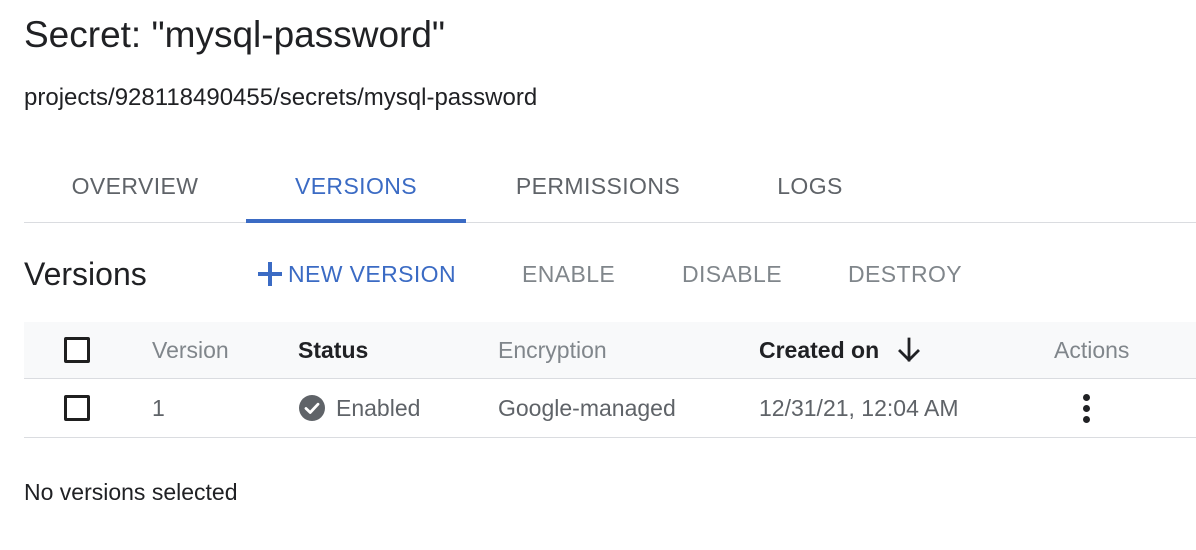  I want to click on arrow-down-icon, so click(909, 350).